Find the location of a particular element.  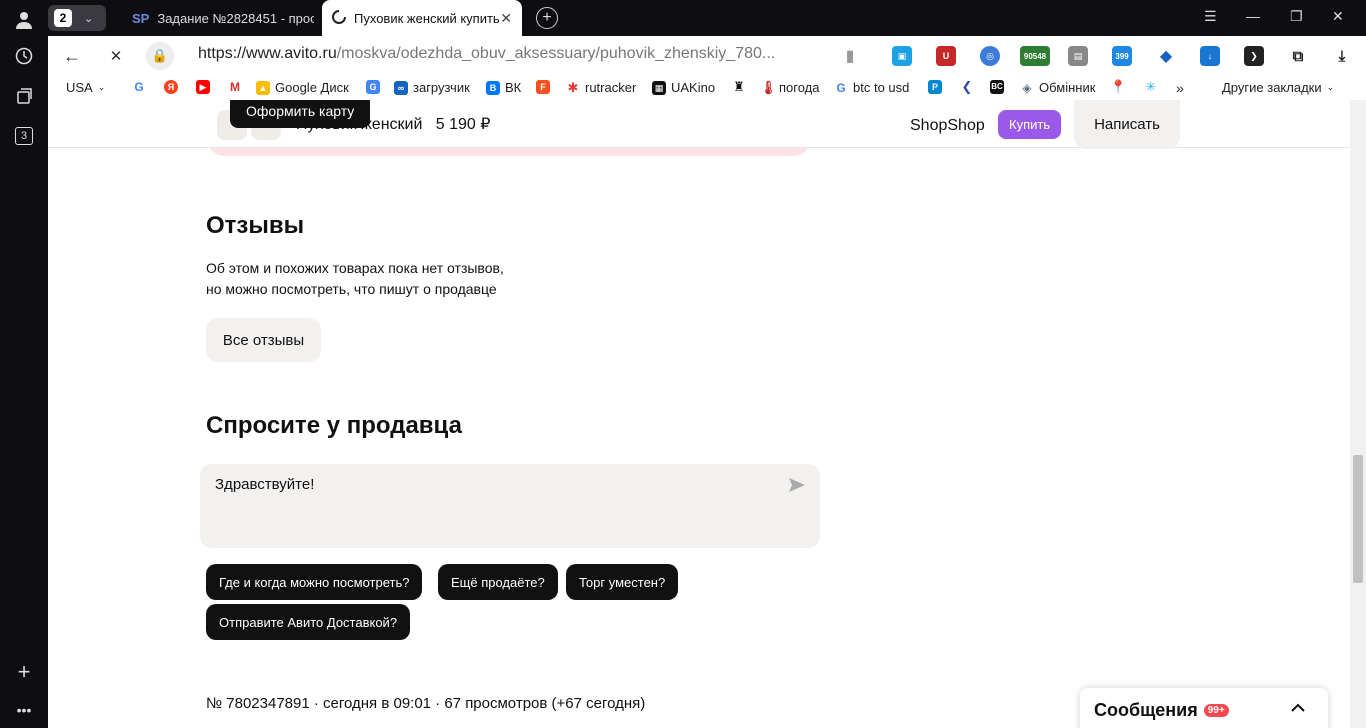

bookmark-btc: Gbtc to usd is located at coordinates (871, 87).